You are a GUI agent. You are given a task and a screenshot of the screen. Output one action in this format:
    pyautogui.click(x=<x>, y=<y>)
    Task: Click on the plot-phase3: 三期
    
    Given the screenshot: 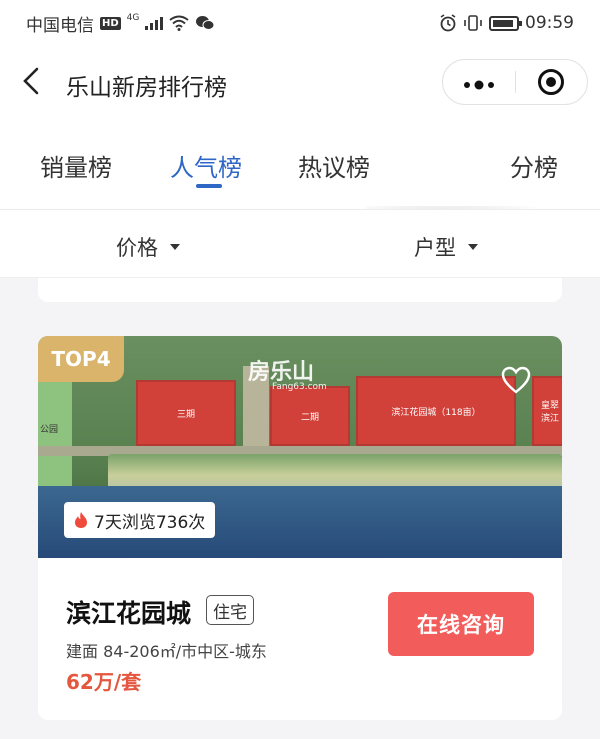 What is the action you would take?
    pyautogui.click(x=186, y=413)
    